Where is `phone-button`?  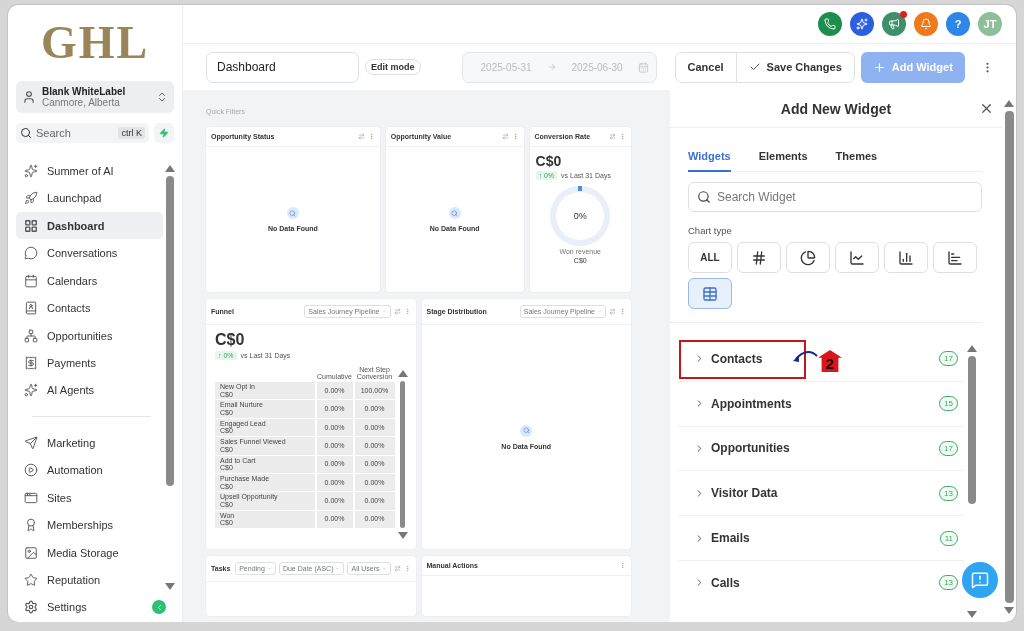
phone-button is located at coordinates (830, 24).